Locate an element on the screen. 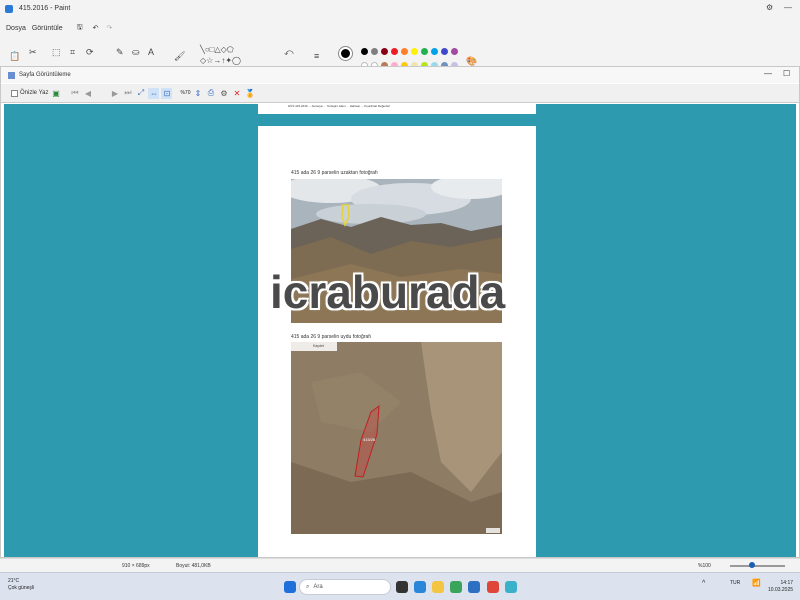 The height and width of the screenshot is (600, 800). menu-bar: Dosya Görüntüle 🖫 ↶ ↷ is located at coordinates (400, 28).